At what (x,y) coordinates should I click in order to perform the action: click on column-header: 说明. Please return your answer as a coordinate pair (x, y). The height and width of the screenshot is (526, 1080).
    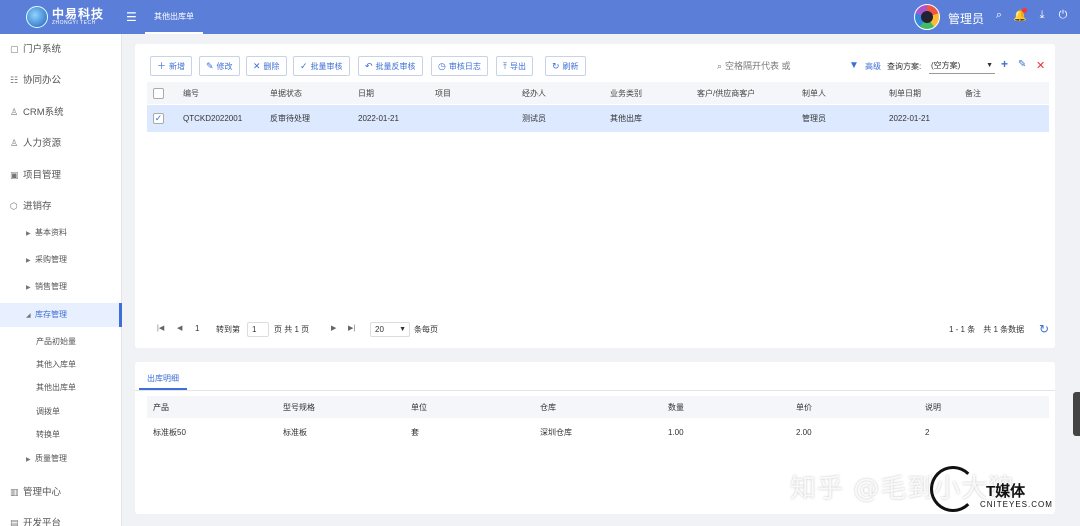
    Looking at the image, I should click on (933, 407).